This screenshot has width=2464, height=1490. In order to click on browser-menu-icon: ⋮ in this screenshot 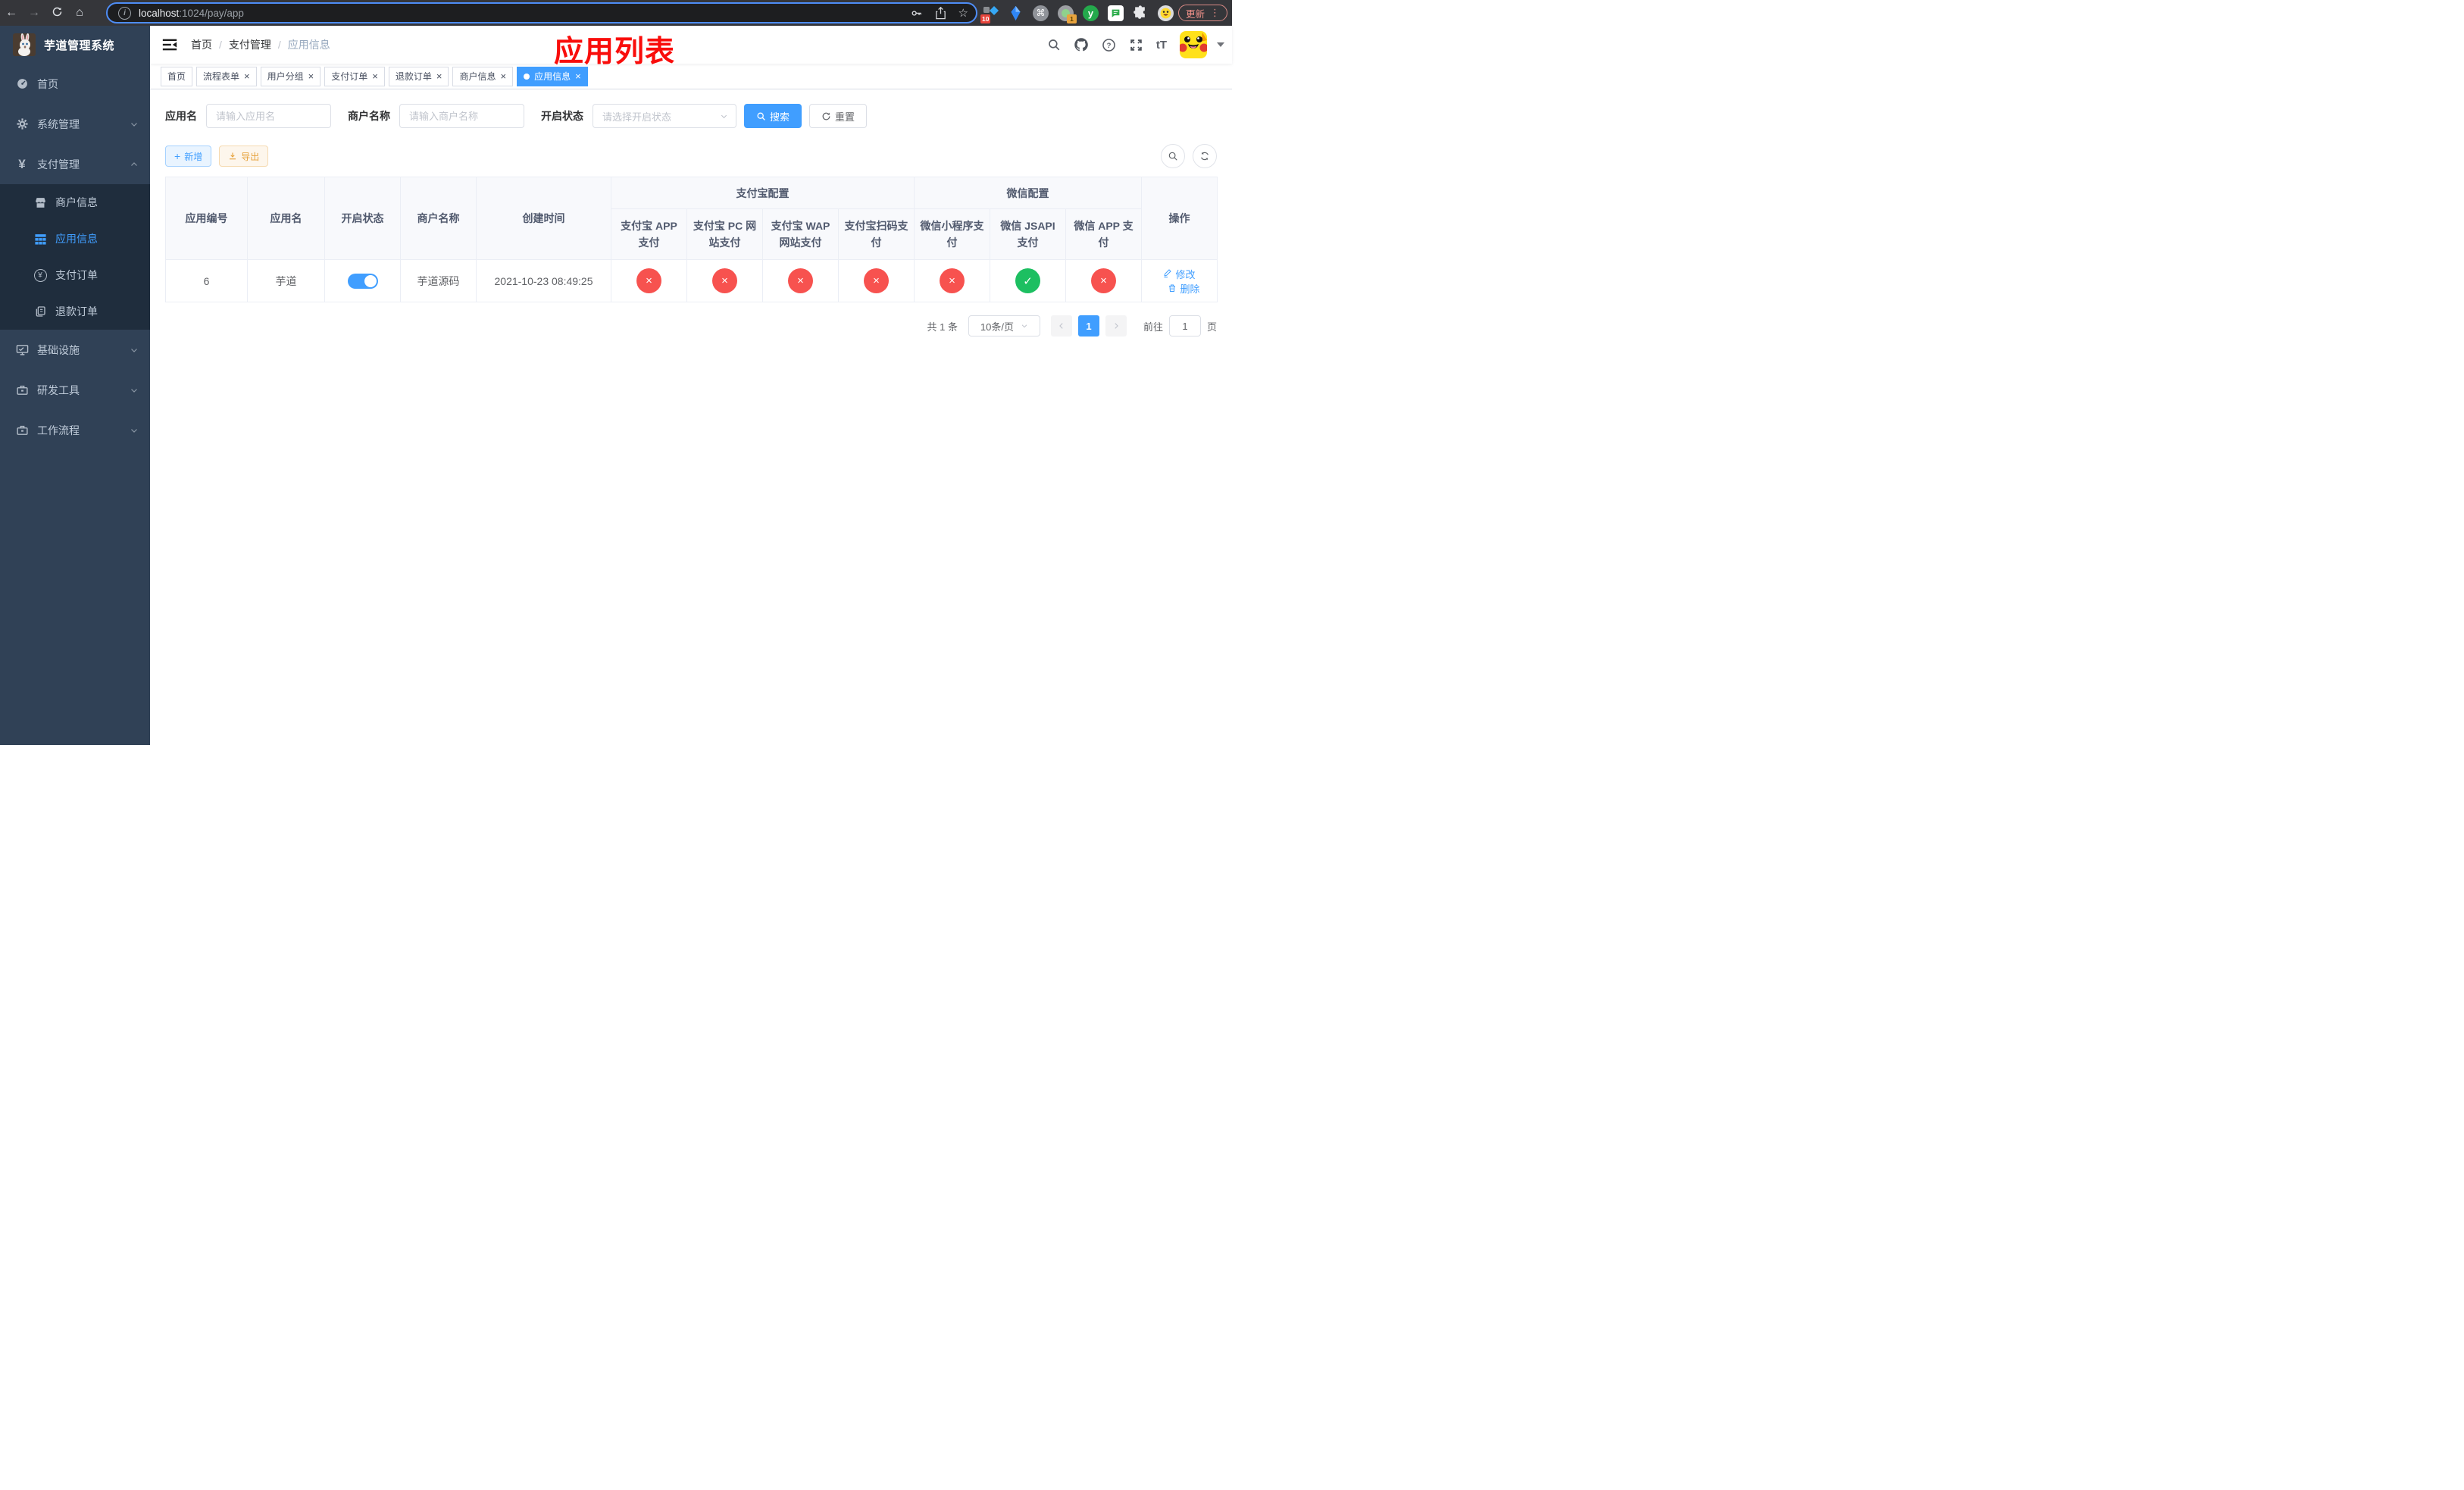, I will do `click(1215, 13)`.